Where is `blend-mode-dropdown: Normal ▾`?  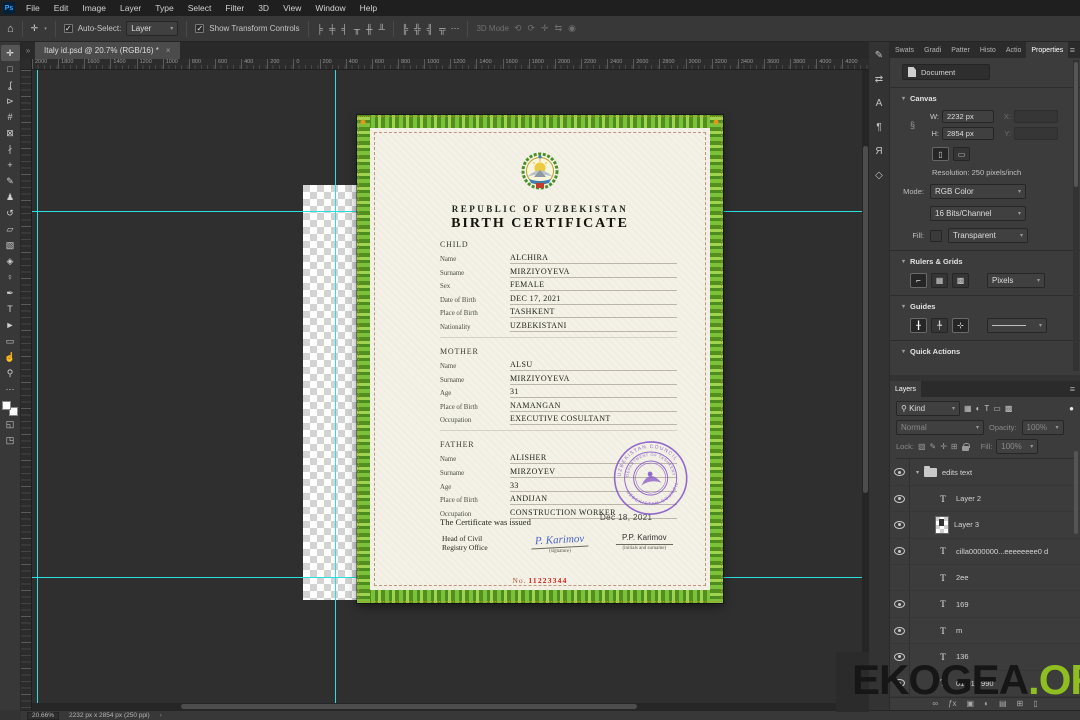
blend-mode-dropdown: Normal ▾ is located at coordinates (940, 428).